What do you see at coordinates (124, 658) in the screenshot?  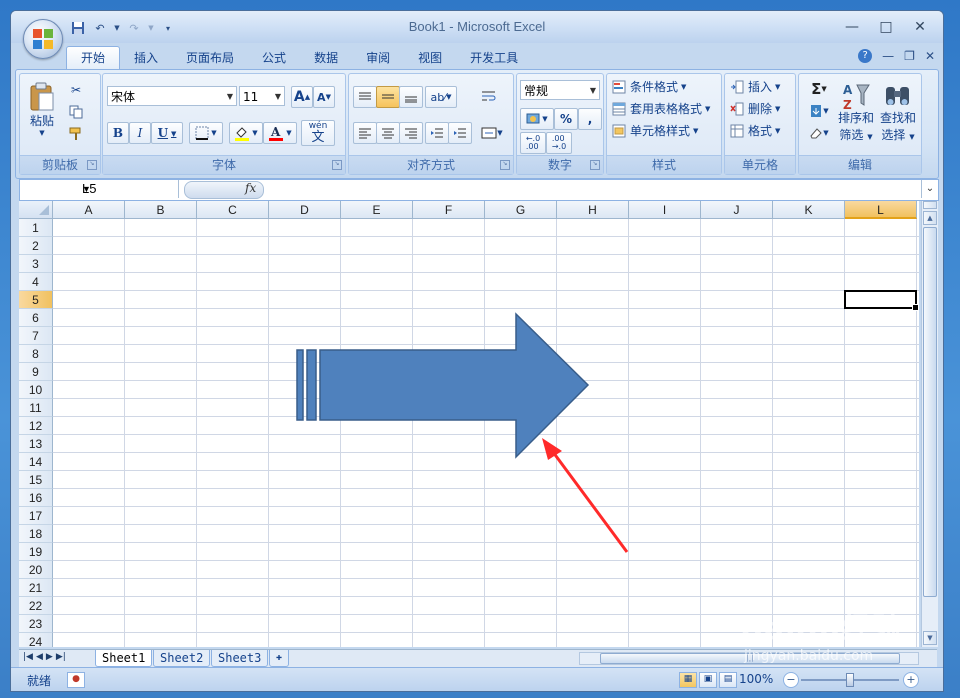 I see `sheet-tab-sheet1: Sheet1` at bounding box center [124, 658].